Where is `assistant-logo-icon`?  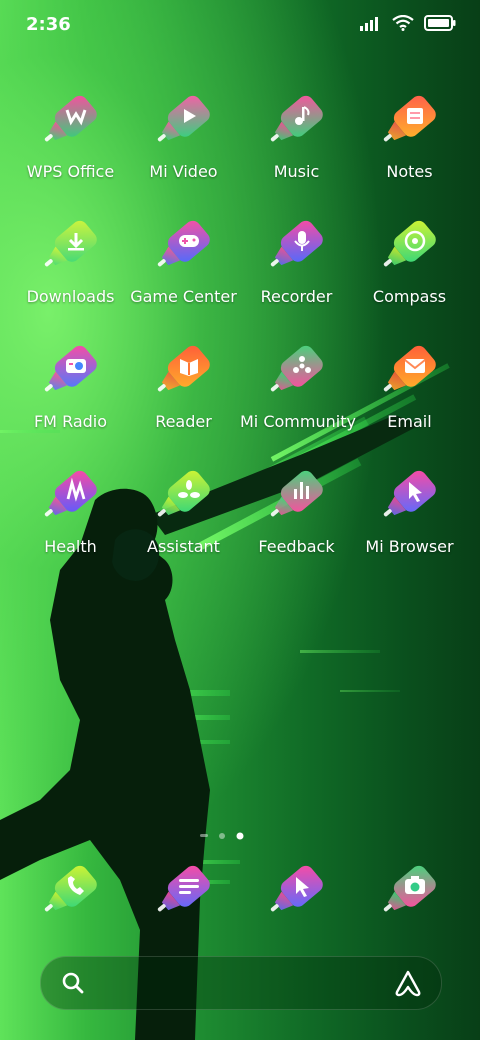
assistant-logo-icon is located at coordinates (408, 983).